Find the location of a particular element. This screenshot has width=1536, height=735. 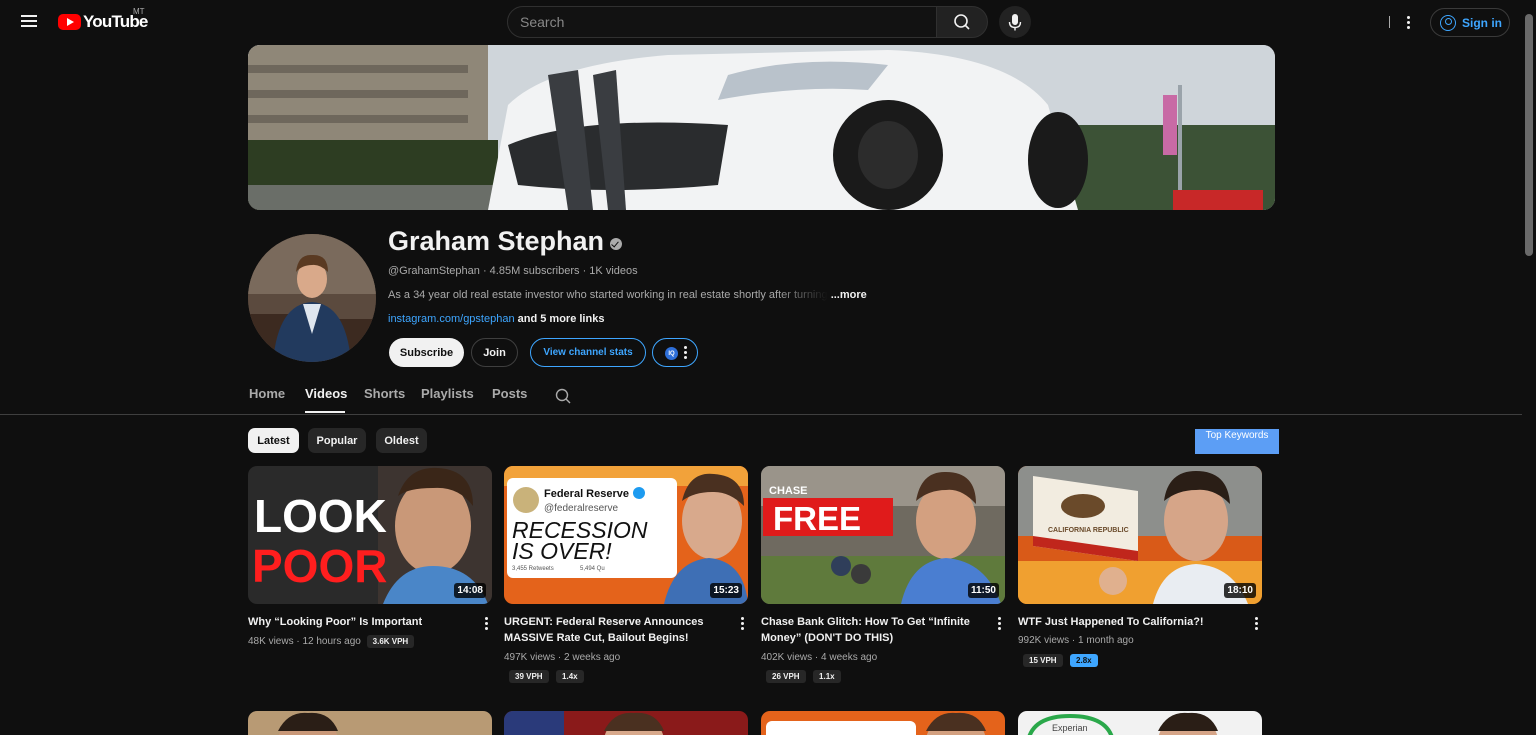

video-duration: 15:23 is located at coordinates (726, 590).